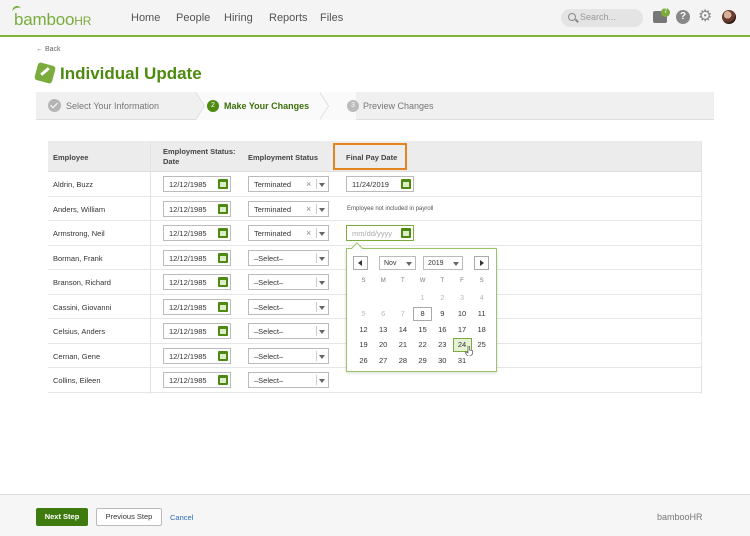 This screenshot has height=536, width=750. Describe the element at coordinates (383, 345) in the screenshot. I see `calendar-day: 20` at that location.